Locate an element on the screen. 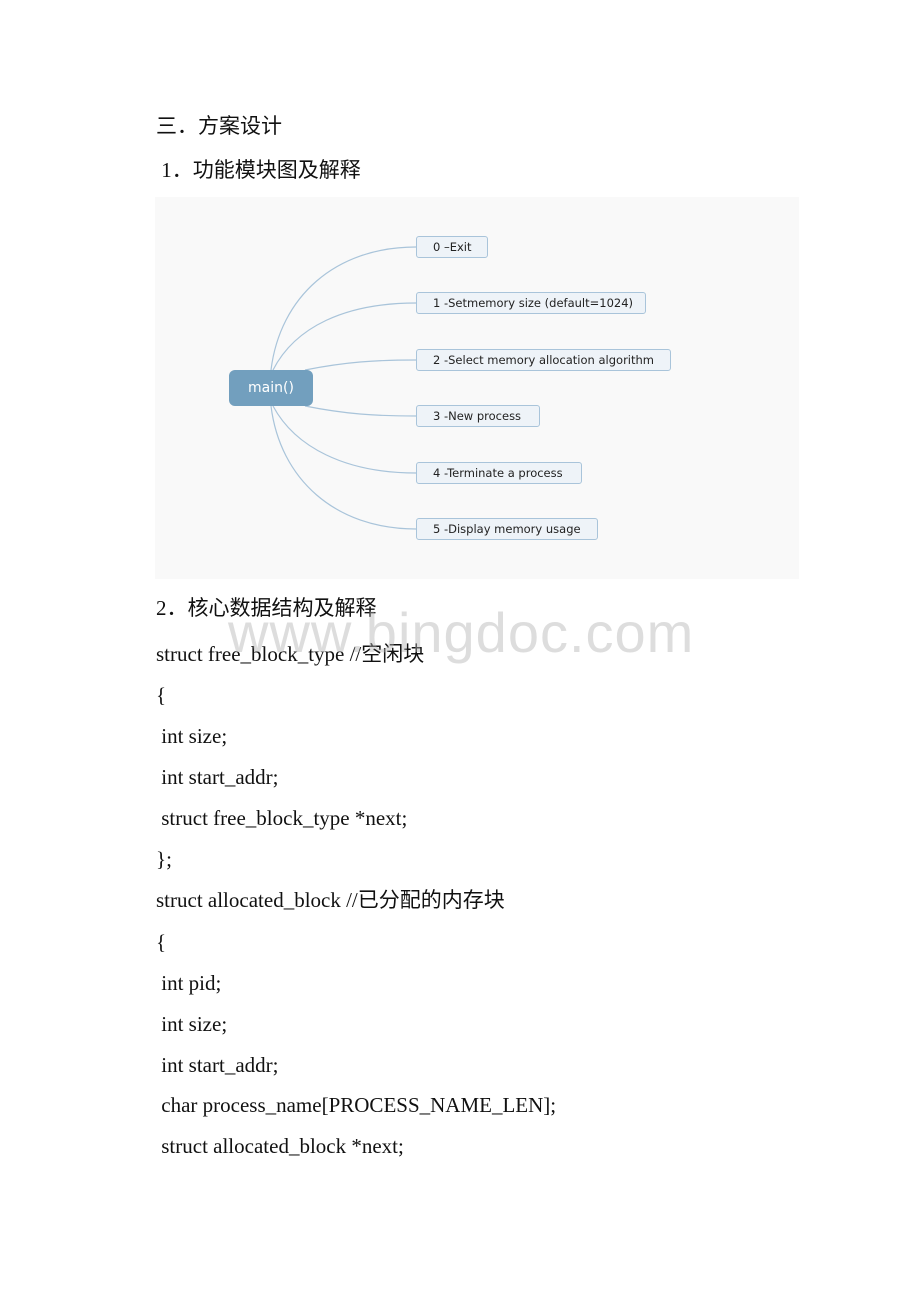  node-select-algorithm: 2 -Select memory allocation algorithm is located at coordinates (543, 360).